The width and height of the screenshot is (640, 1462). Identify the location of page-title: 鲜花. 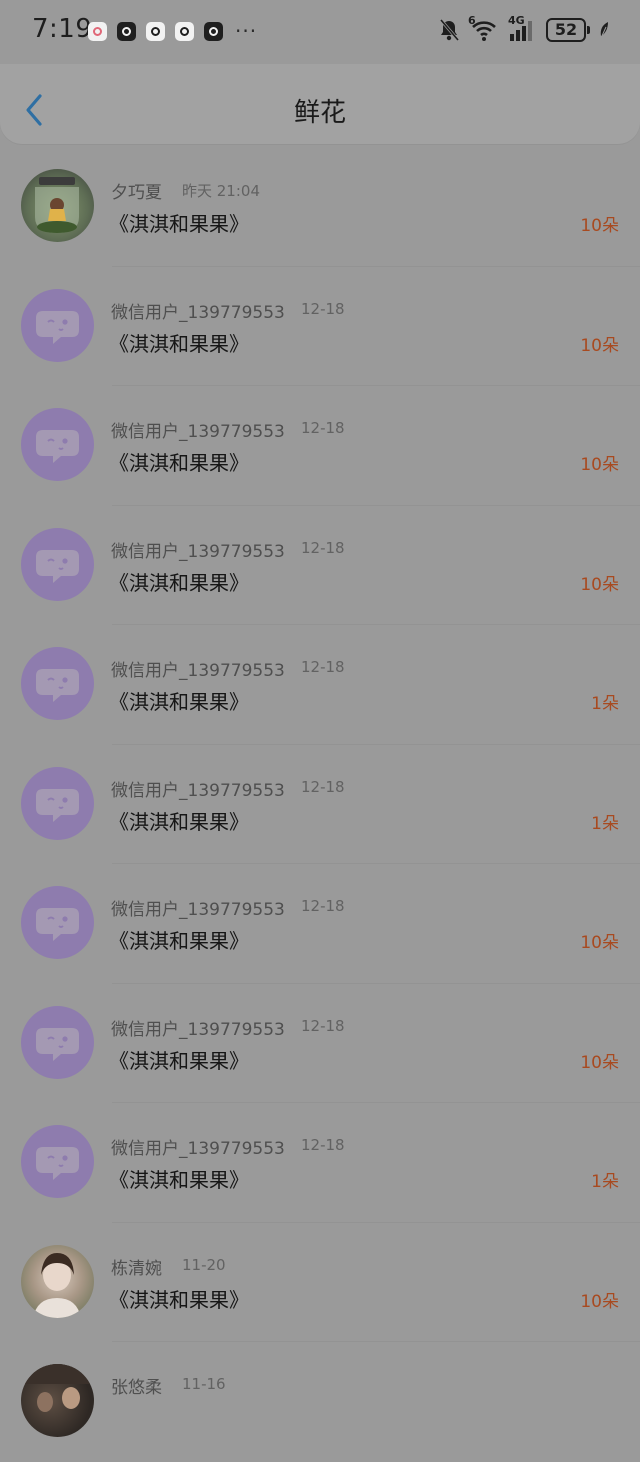
(319, 113).